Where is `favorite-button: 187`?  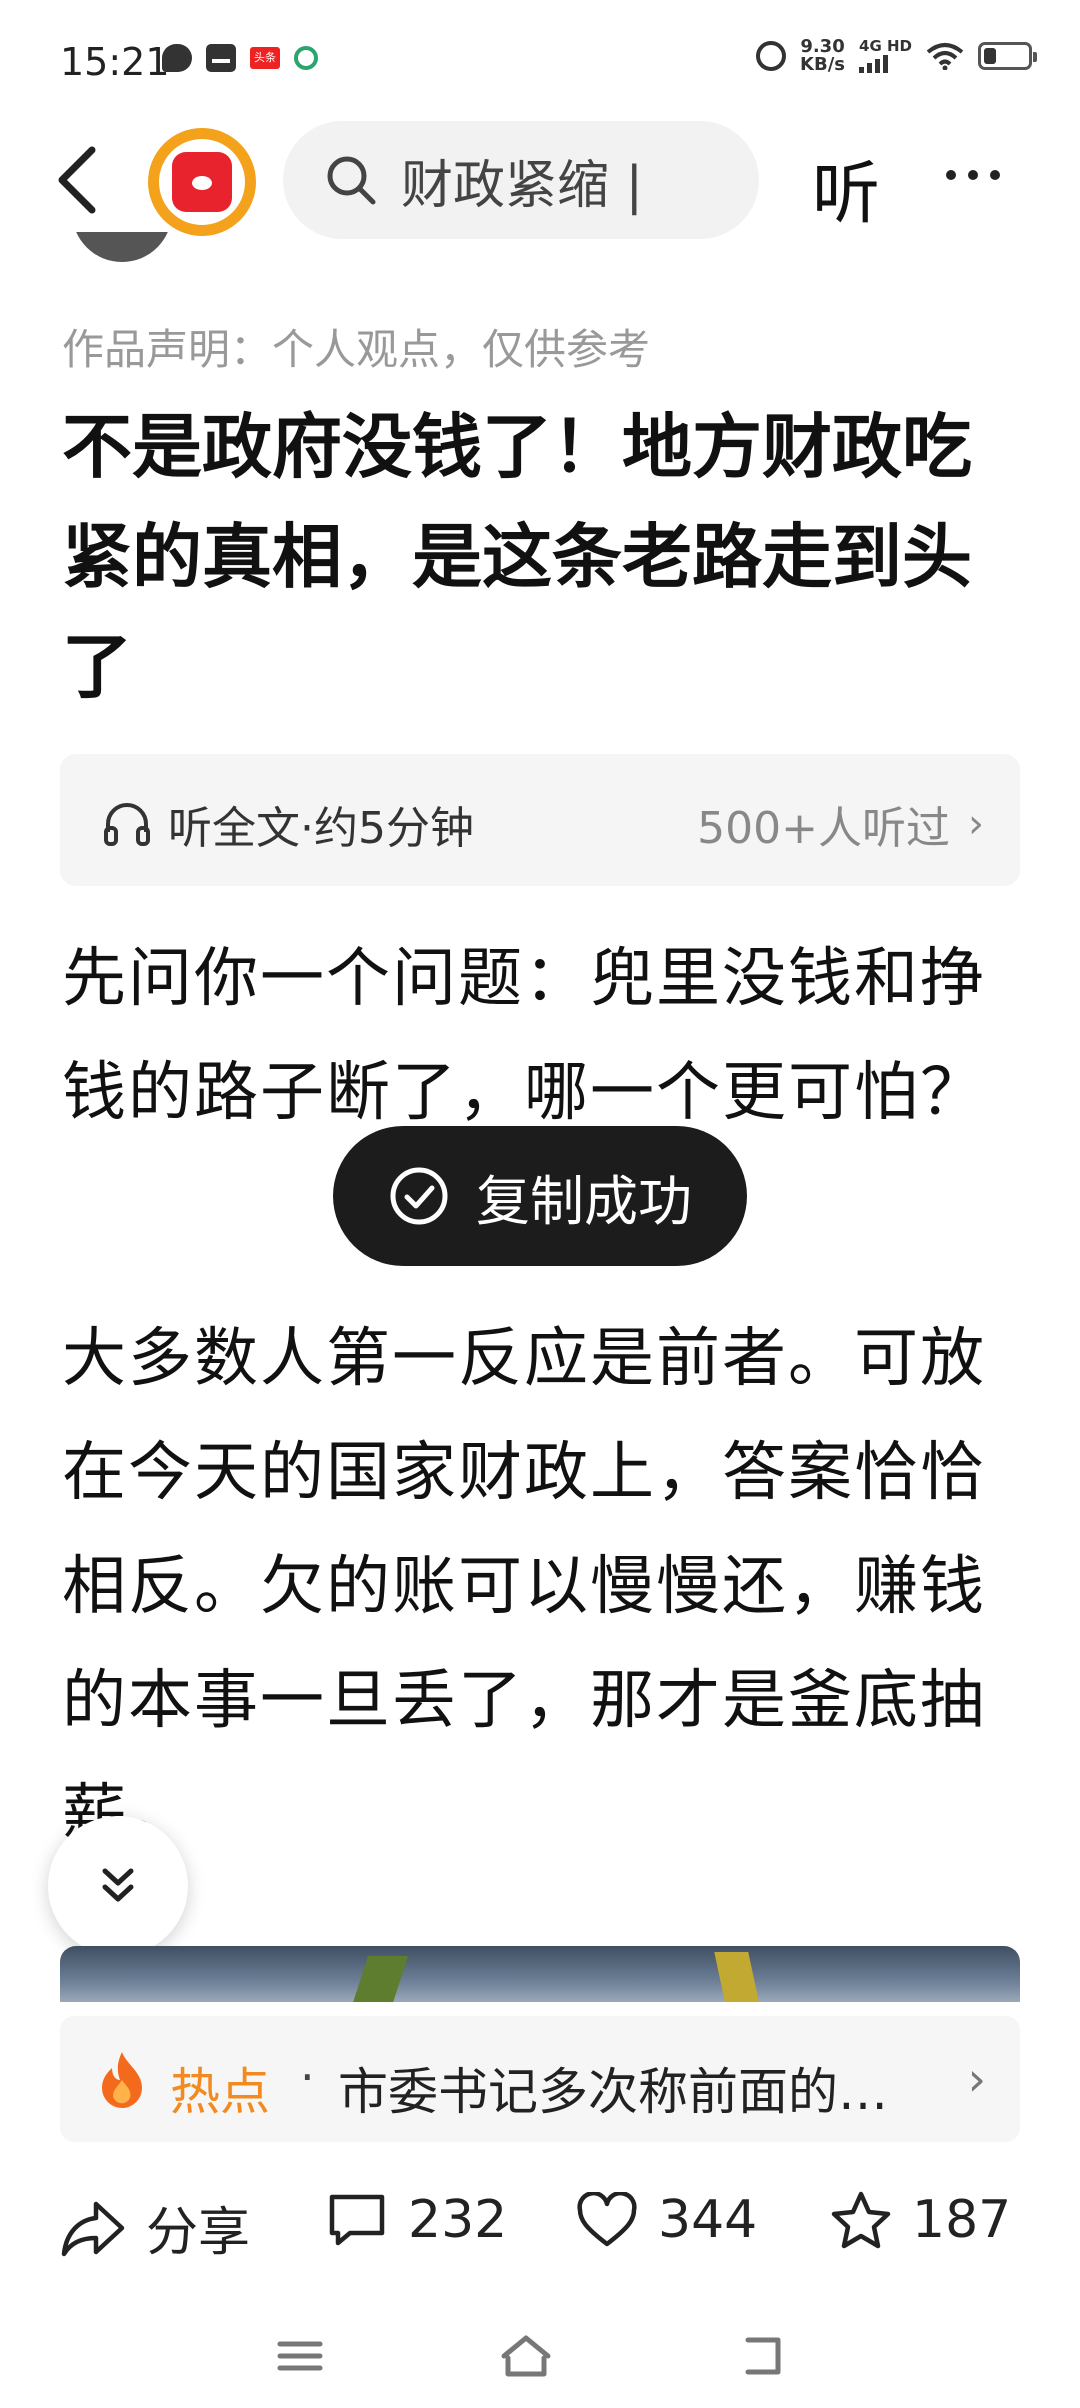 favorite-button: 187 is located at coordinates (920, 2220).